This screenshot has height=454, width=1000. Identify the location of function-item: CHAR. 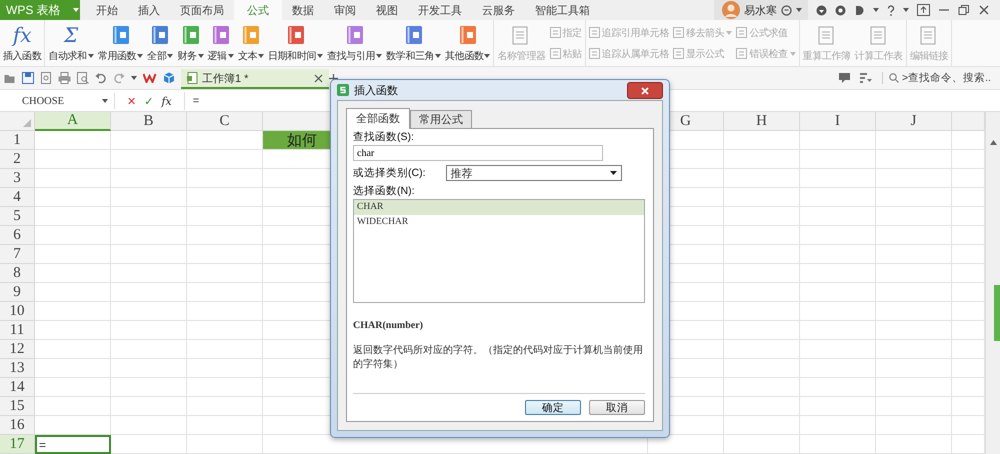
(499, 207).